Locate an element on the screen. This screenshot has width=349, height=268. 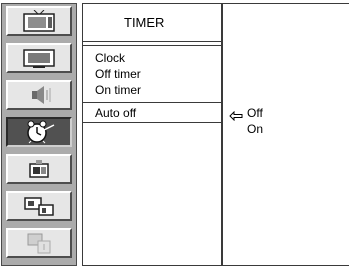
sidebar-item-special is located at coordinates (39, 169).